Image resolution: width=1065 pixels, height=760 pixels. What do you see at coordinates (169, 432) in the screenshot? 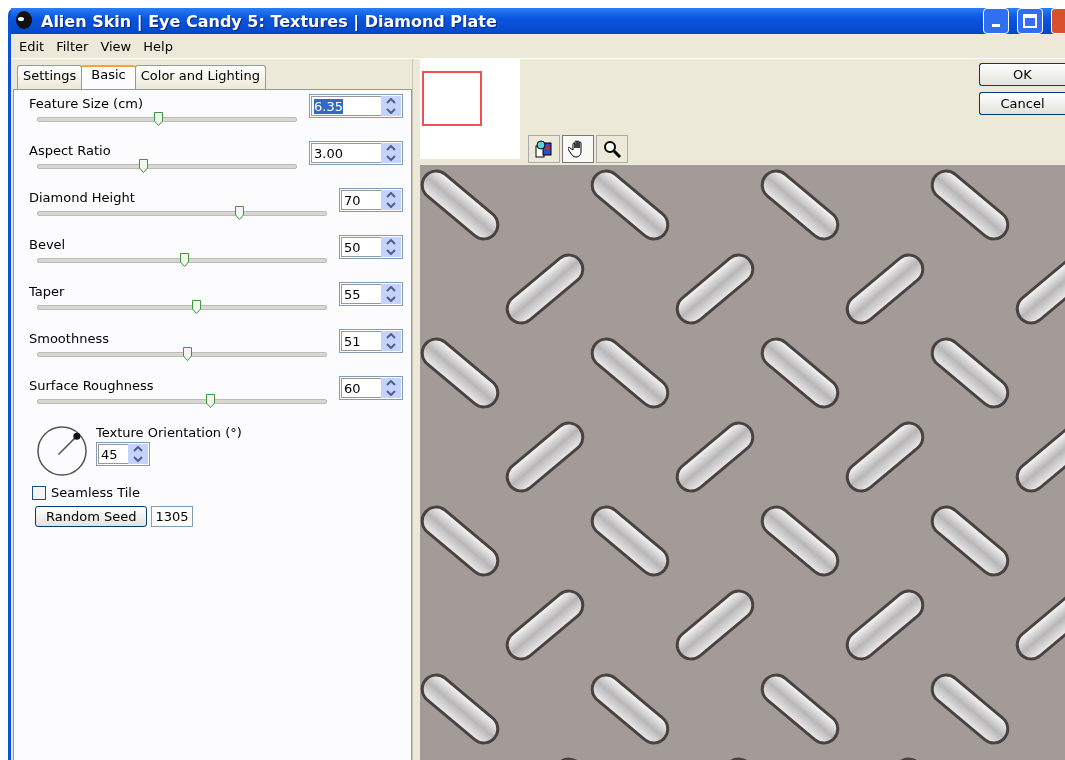
I see `orientation-label: Texture Orientation (°)` at bounding box center [169, 432].